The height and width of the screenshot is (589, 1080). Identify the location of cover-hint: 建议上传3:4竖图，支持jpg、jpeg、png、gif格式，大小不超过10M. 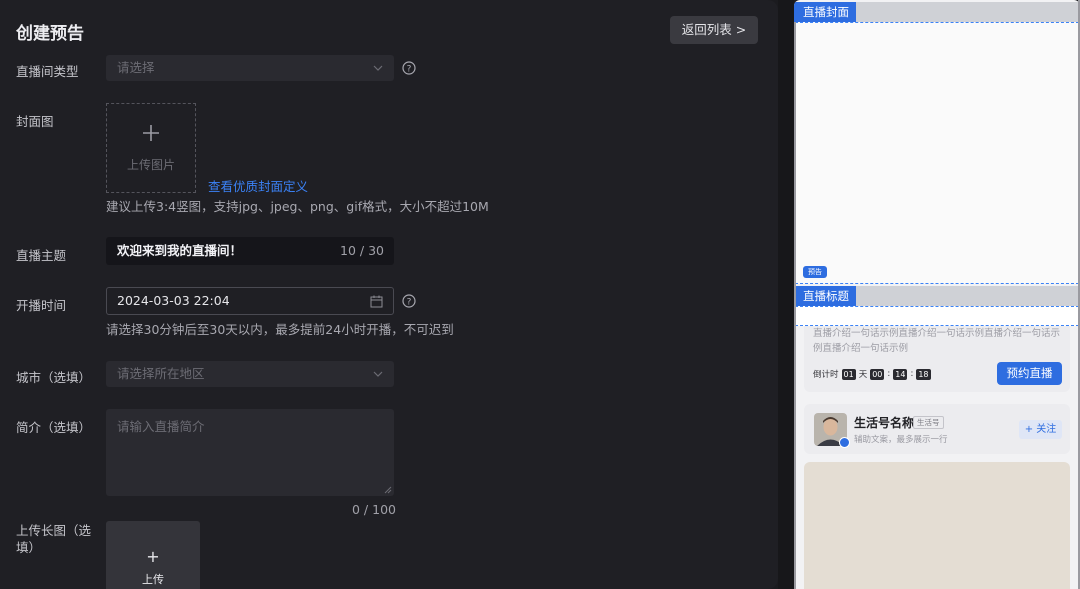
(297, 206).